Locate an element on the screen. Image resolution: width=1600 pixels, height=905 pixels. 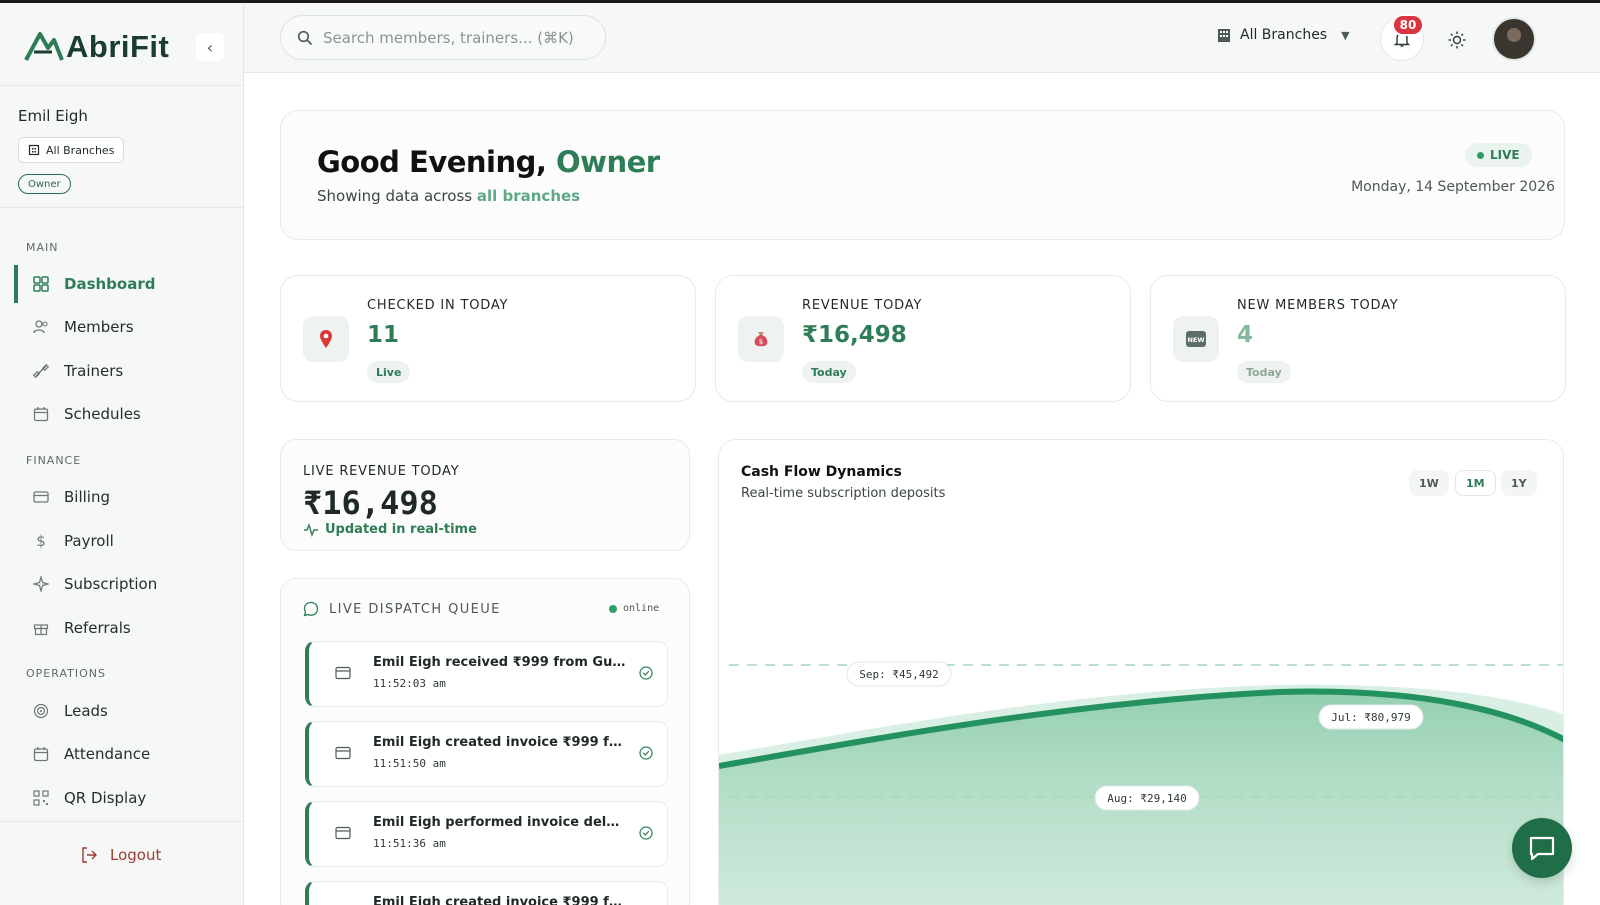
sidebar-item-referrals: Referrals is located at coordinates (121, 628).